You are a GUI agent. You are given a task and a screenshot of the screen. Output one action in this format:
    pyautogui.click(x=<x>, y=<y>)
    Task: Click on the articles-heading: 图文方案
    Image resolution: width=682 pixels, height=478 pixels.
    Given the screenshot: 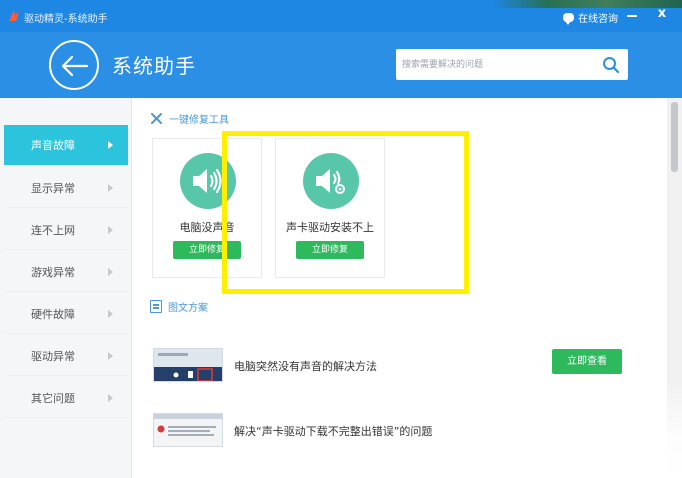 What is the action you would take?
    pyautogui.click(x=179, y=306)
    